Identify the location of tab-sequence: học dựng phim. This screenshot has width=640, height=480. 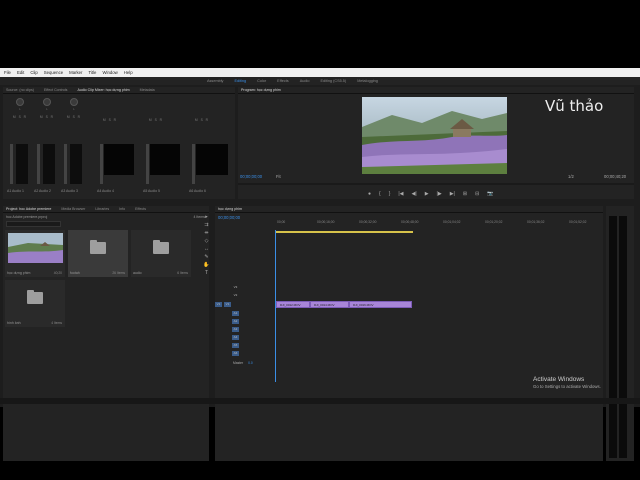
(230, 209).